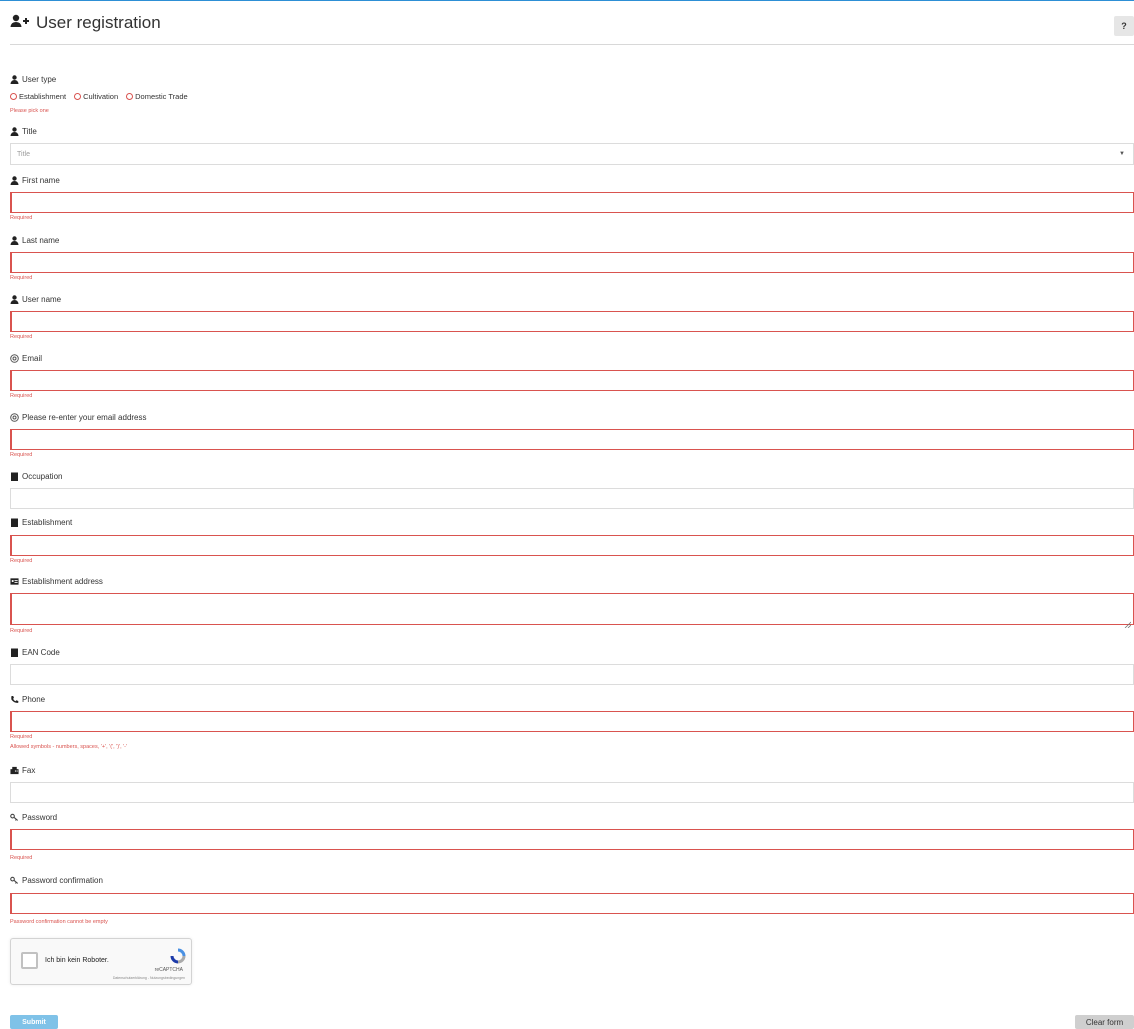  What do you see at coordinates (572, 27) in the screenshot?
I see `page-header: User registration ?` at bounding box center [572, 27].